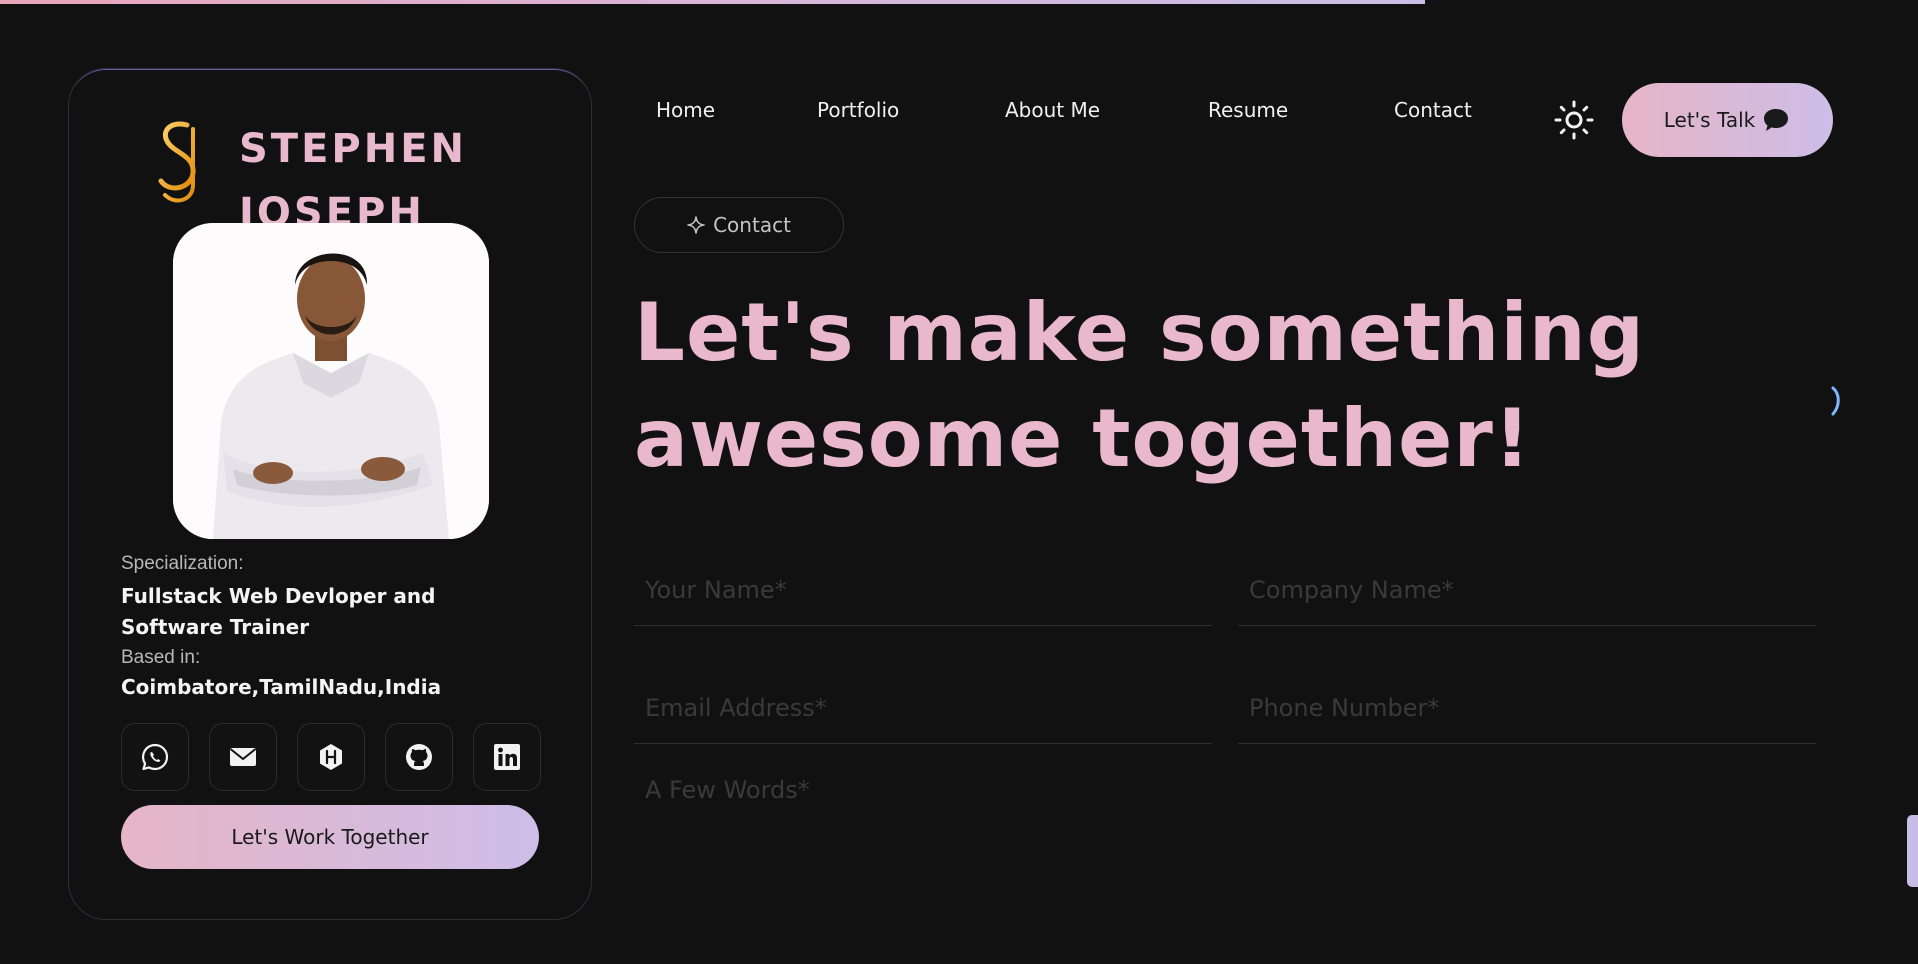 Image resolution: width=1918 pixels, height=964 pixels. I want to click on name-field-wrapper, so click(923, 590).